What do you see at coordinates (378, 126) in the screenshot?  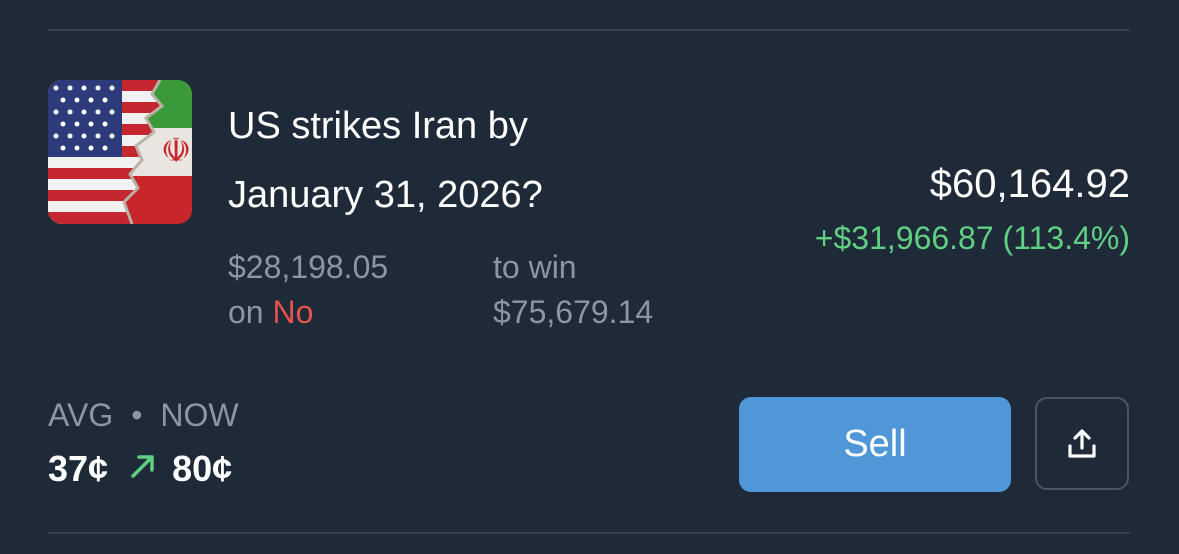 I see `market-title-line1: US strikes Iran by` at bounding box center [378, 126].